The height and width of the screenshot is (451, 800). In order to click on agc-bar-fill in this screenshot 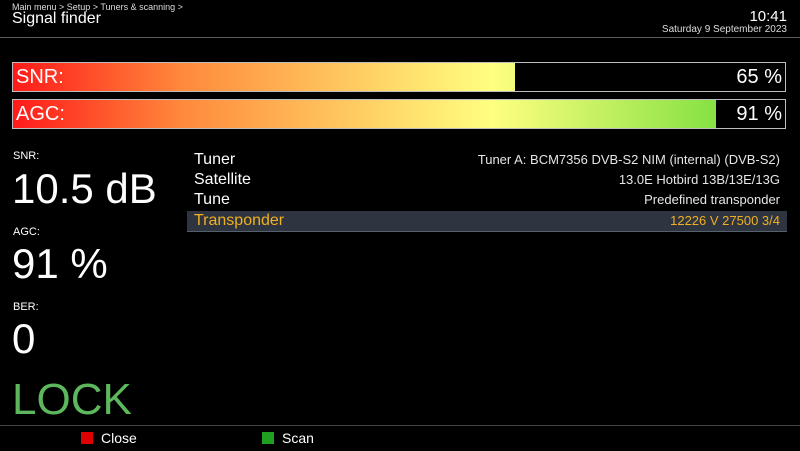, I will do `click(364, 114)`.